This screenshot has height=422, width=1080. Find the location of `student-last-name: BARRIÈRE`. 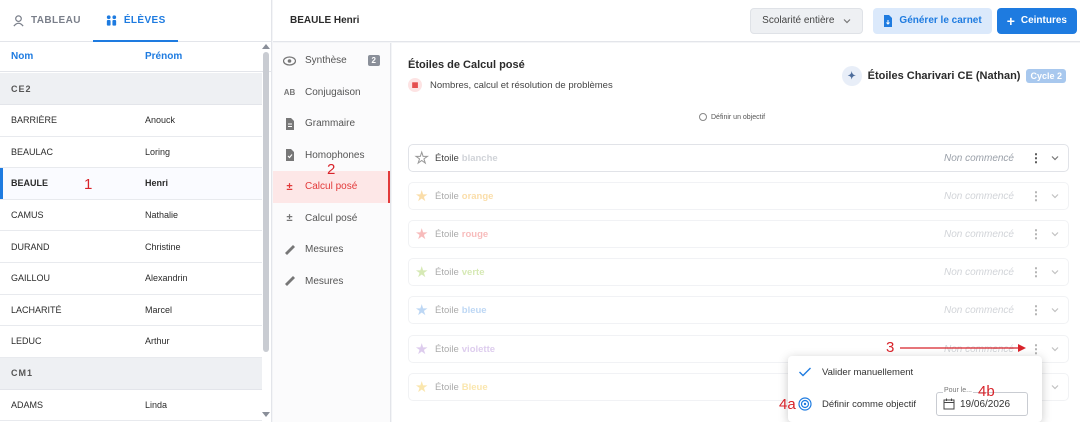

student-last-name: BARRIÈRE is located at coordinates (34, 120).